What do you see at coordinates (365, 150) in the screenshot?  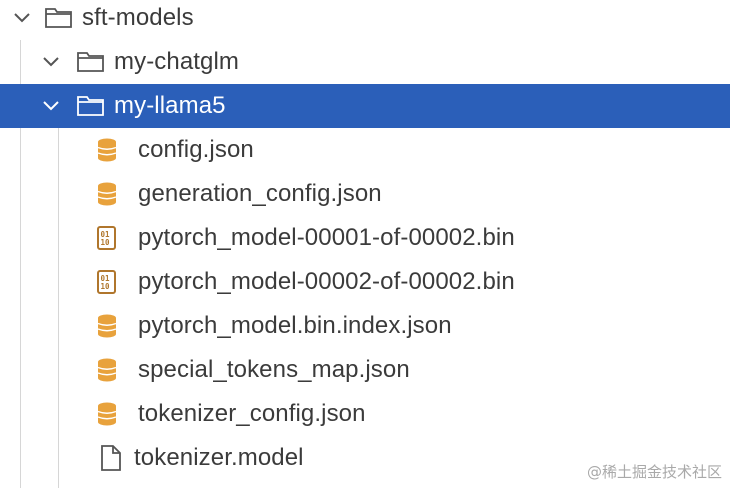 I see `tree-item-file: config.json` at bounding box center [365, 150].